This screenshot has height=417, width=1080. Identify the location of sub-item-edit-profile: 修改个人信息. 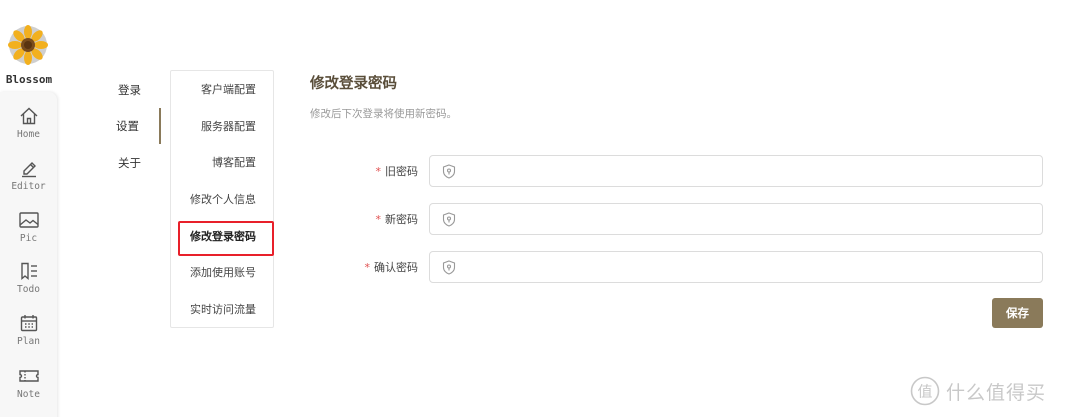
(222, 200).